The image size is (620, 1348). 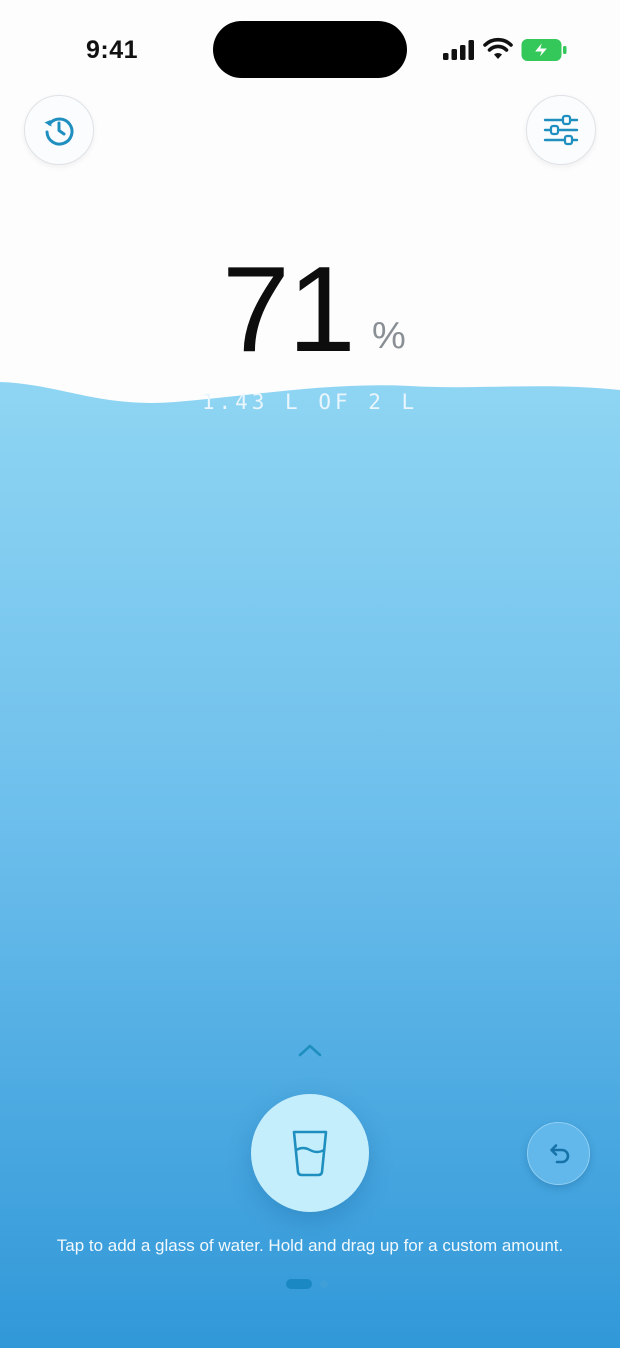 I want to click on cellular-signal-icon, so click(x=458, y=50).